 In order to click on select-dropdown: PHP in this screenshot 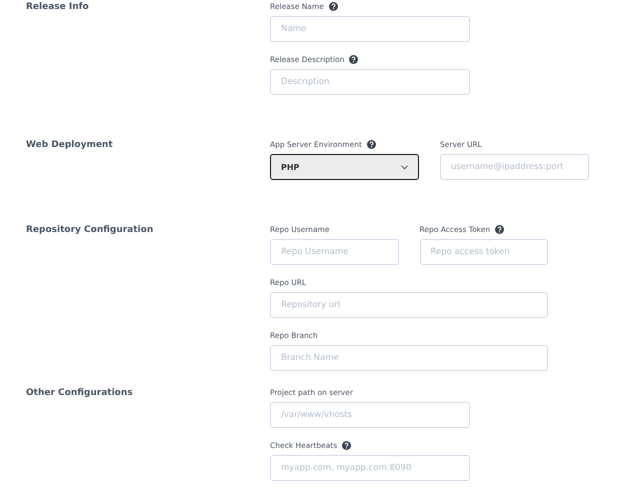, I will do `click(344, 167)`.